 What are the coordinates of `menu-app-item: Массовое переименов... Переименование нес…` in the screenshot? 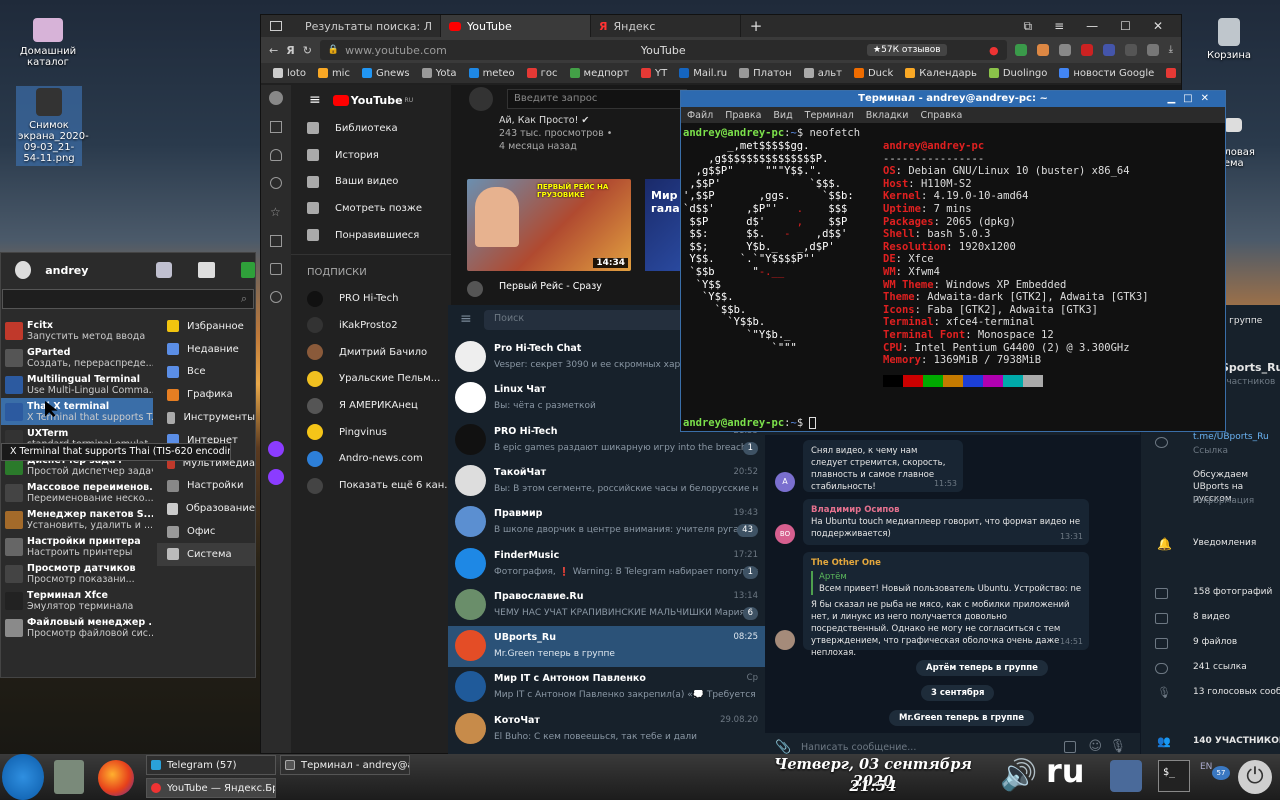 It's located at (77, 492).